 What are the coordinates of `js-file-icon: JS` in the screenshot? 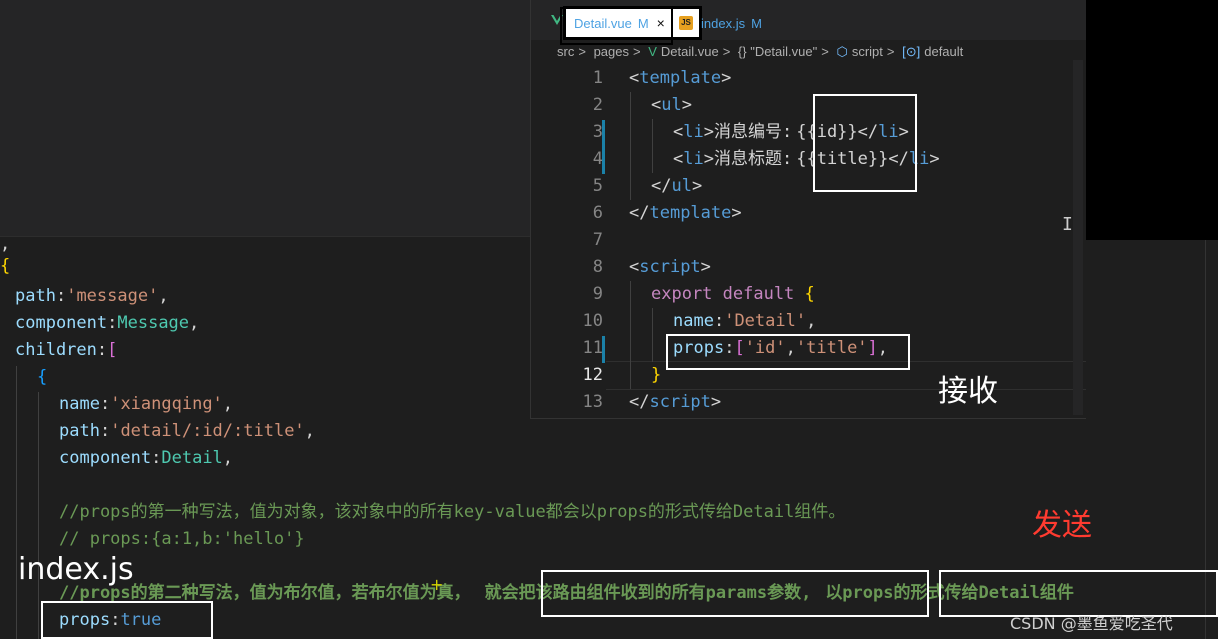 It's located at (686, 23).